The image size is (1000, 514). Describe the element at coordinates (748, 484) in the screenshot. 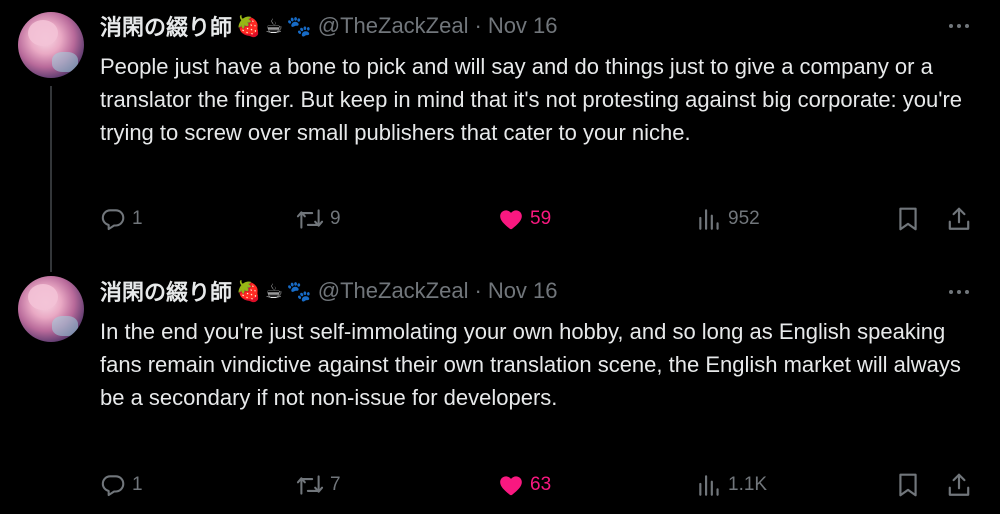

I see `views-count: 1.1K` at that location.